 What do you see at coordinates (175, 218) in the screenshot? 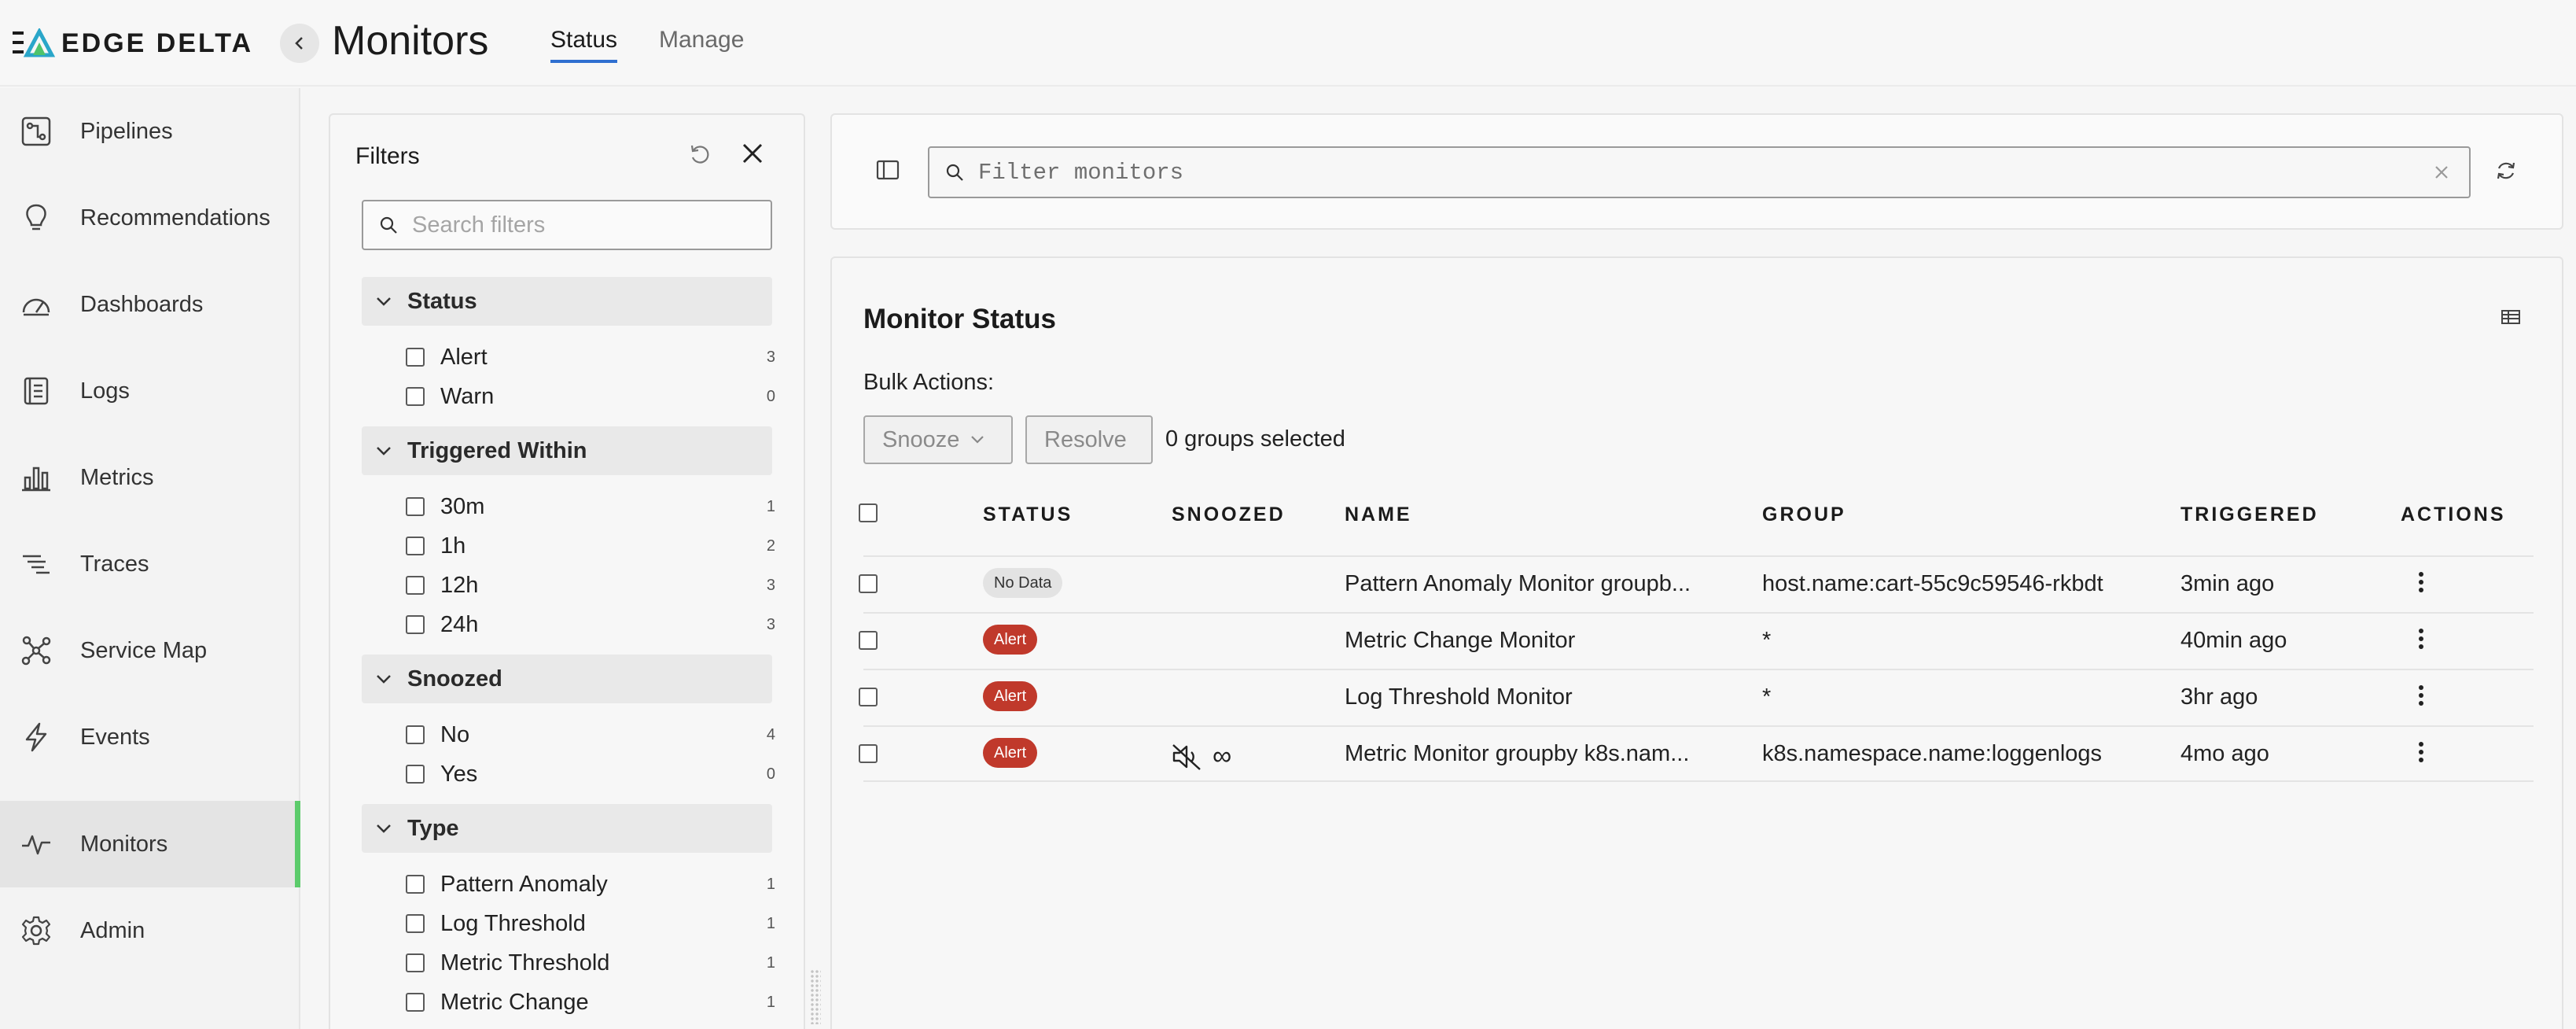
I see `sidebar-item-label: Recommendations` at bounding box center [175, 218].